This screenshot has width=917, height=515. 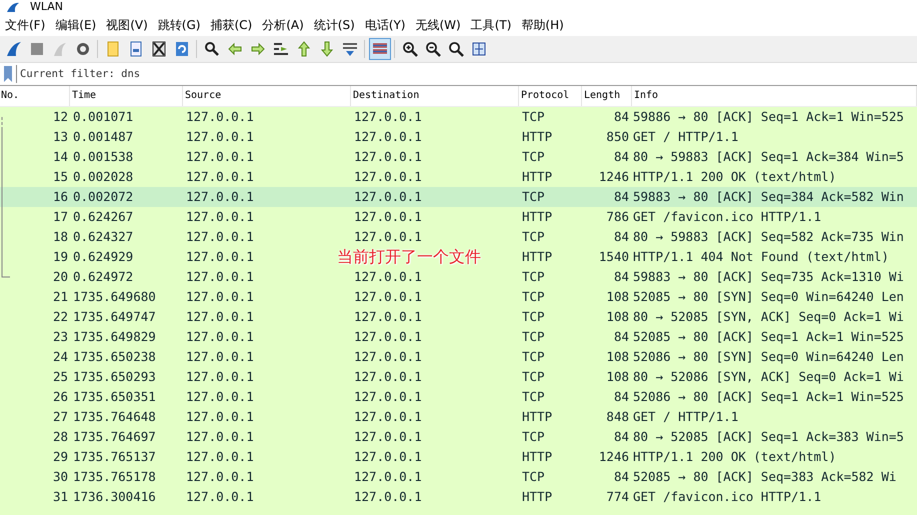 What do you see at coordinates (29, 25) in the screenshot?
I see `menu-item: 文件(F)` at bounding box center [29, 25].